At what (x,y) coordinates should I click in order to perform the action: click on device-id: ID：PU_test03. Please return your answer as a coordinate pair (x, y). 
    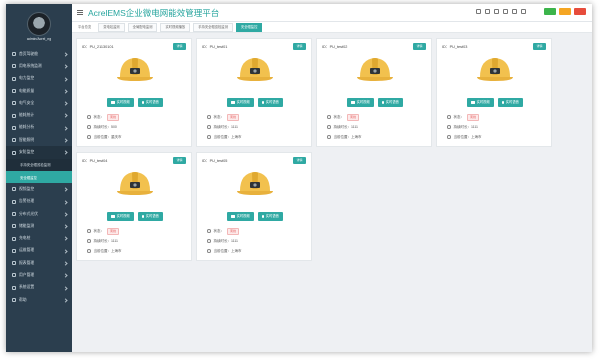
    Looking at the image, I should click on (455, 47).